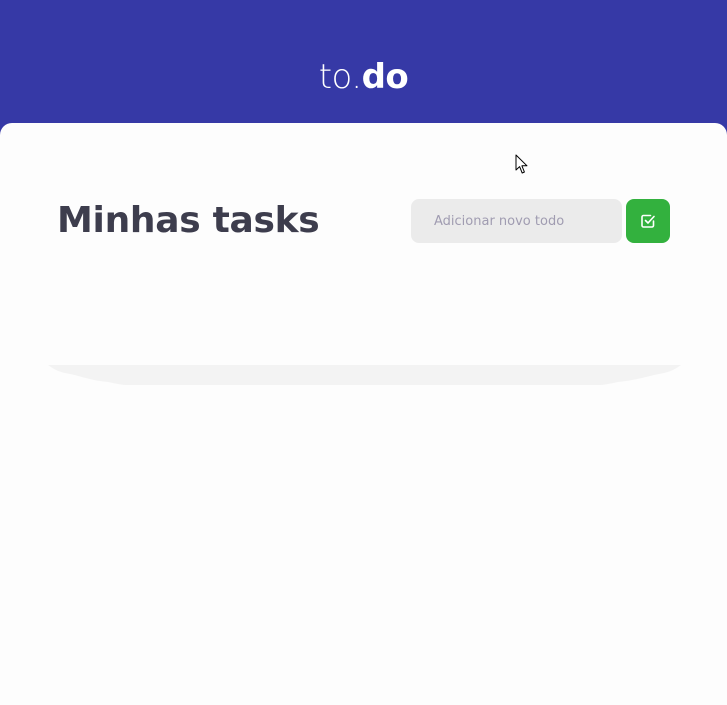 Image resolution: width=727 pixels, height=705 pixels. Describe the element at coordinates (188, 220) in the screenshot. I see `page-title: Minhas tasks` at that location.